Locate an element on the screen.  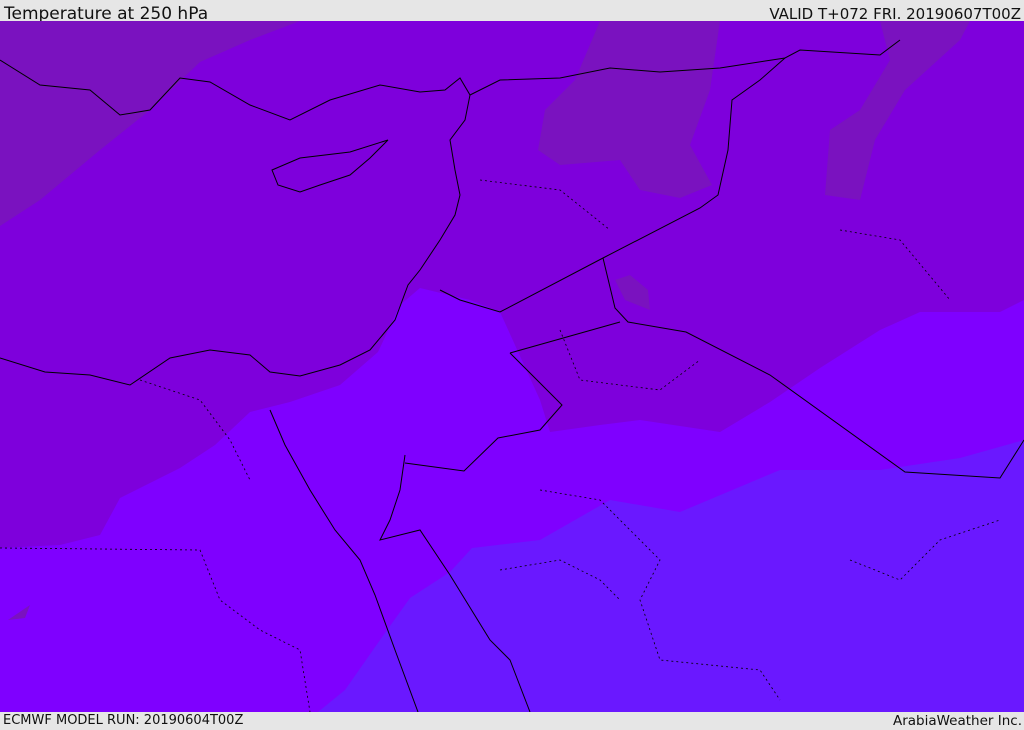
model-run: ECMWF MODEL RUN: 20190604T00Z is located at coordinates (123, 720).